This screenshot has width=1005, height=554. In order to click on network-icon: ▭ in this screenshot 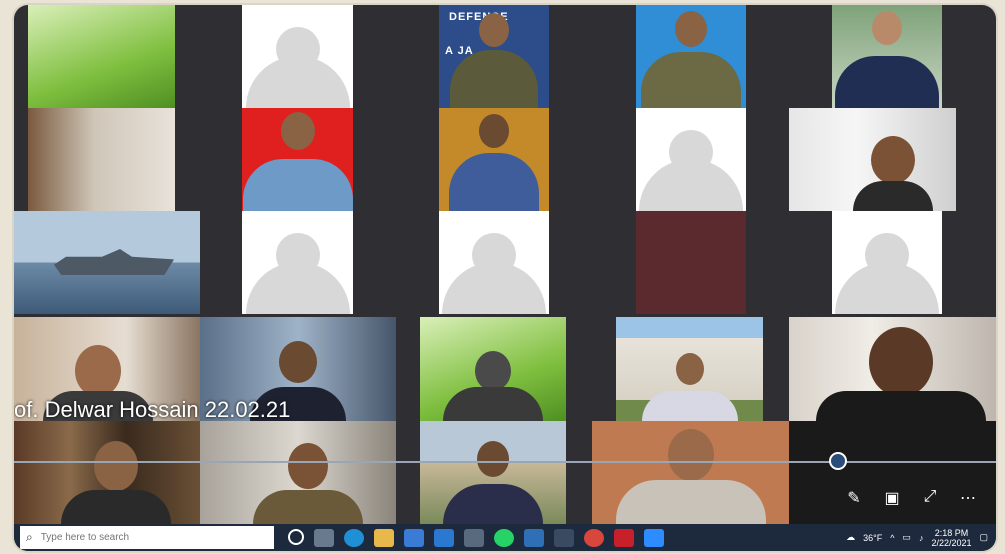, I will do `click(906, 537)`.